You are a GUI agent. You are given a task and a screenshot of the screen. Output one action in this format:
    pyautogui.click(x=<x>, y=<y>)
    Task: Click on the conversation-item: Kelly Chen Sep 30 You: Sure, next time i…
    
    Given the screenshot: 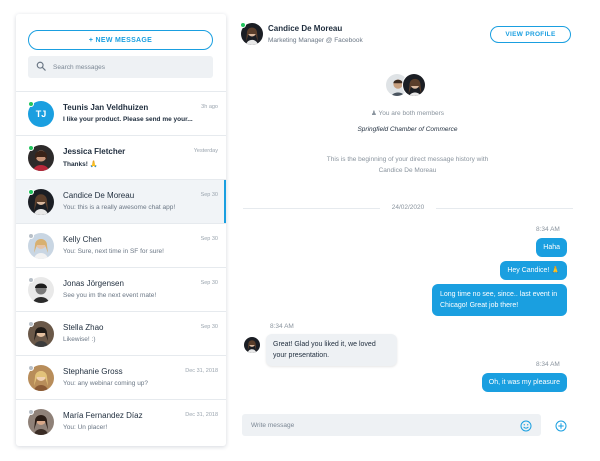 What is the action you would take?
    pyautogui.click(x=121, y=245)
    